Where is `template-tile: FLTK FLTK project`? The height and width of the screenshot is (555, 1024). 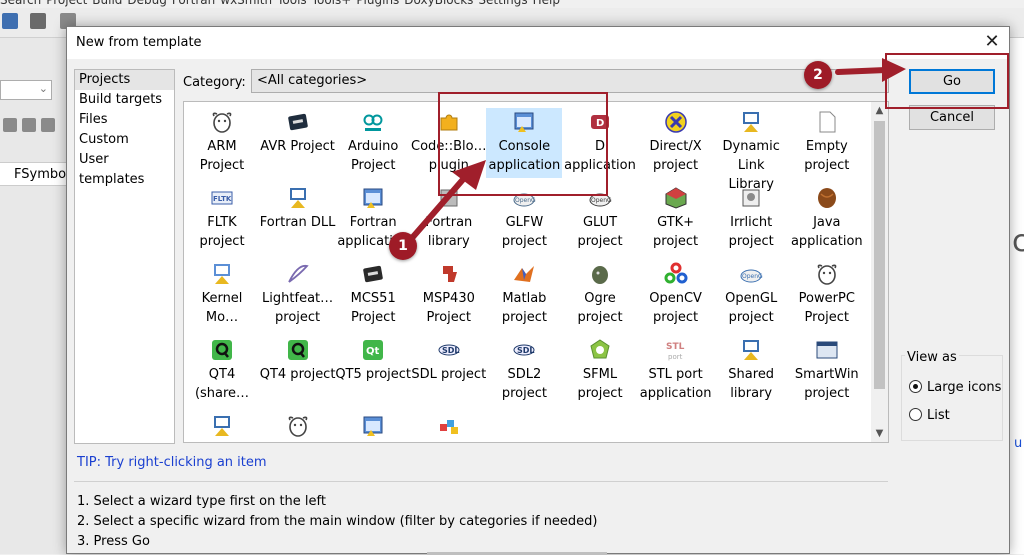
template-tile: FLTK FLTK project is located at coordinates (222, 219).